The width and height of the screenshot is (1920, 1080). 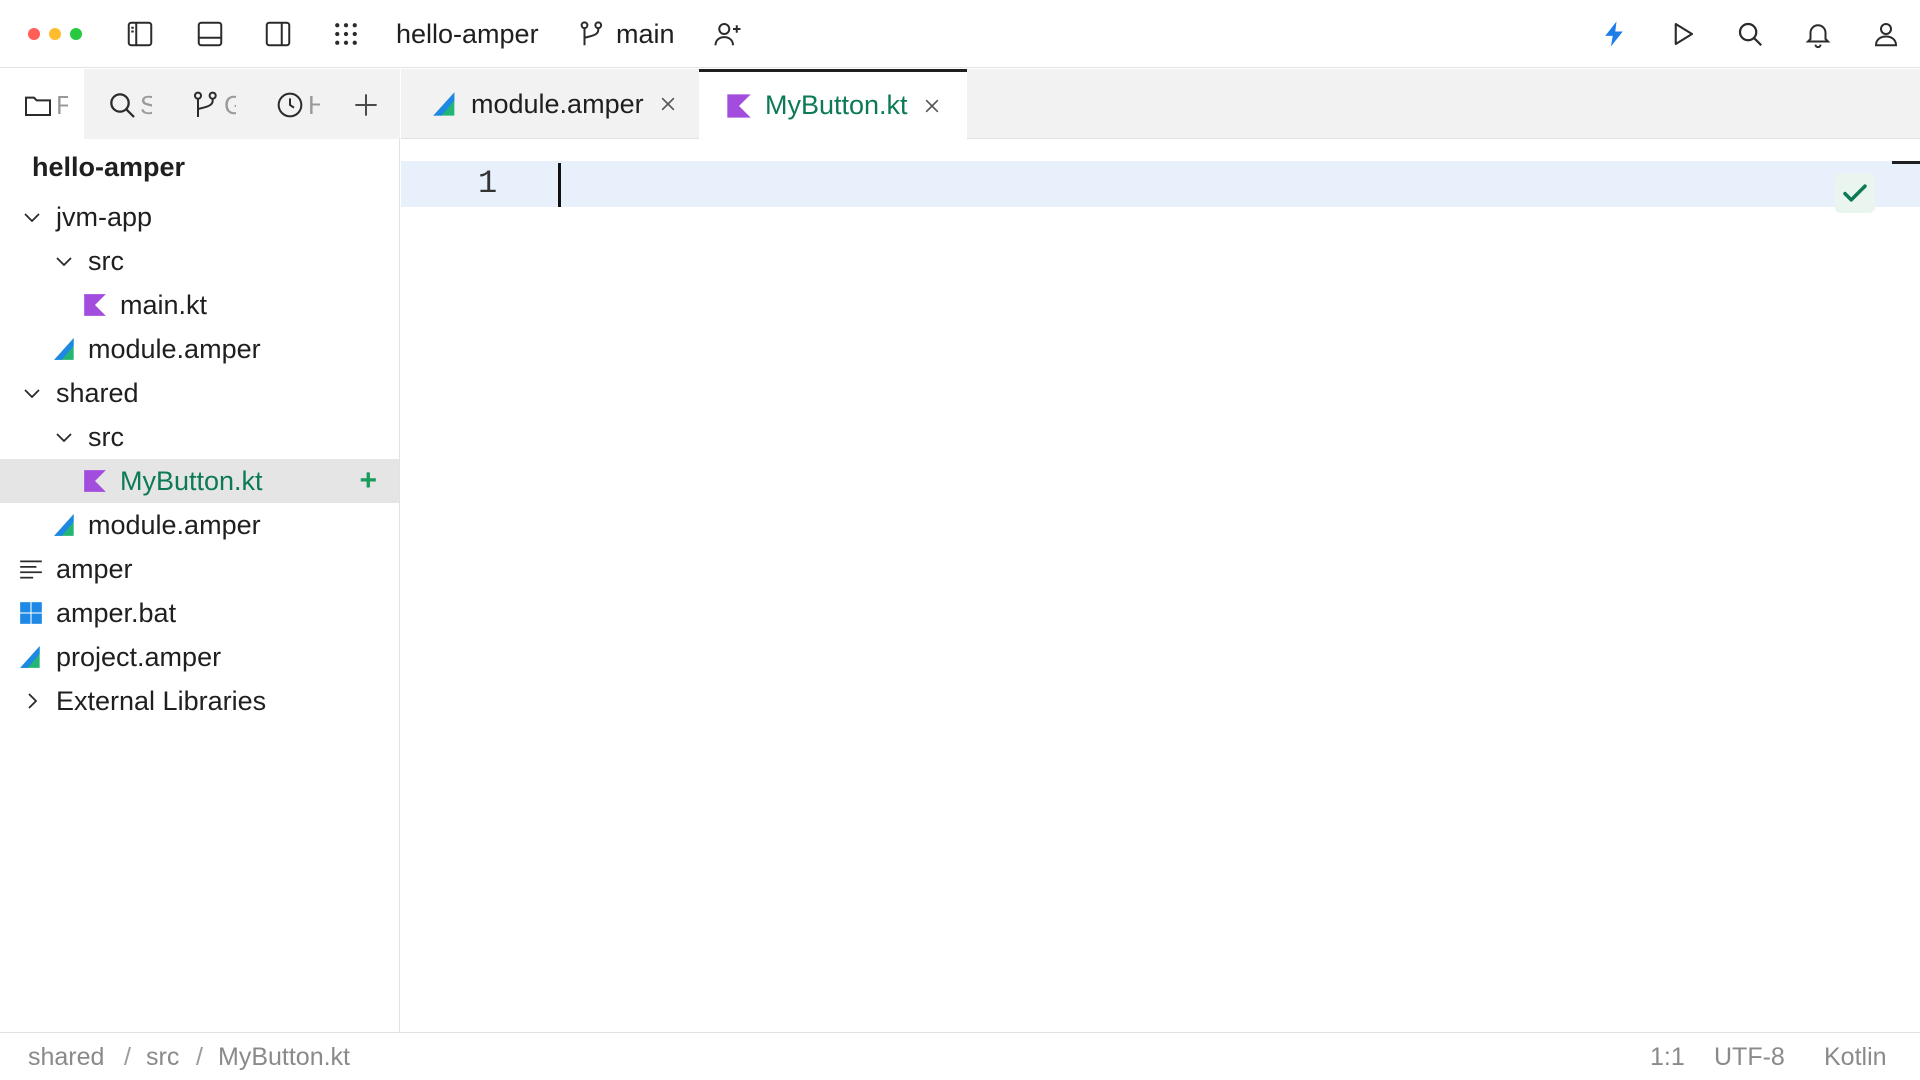 What do you see at coordinates (230, 104) in the screenshot?
I see `tab-git-label: G` at bounding box center [230, 104].